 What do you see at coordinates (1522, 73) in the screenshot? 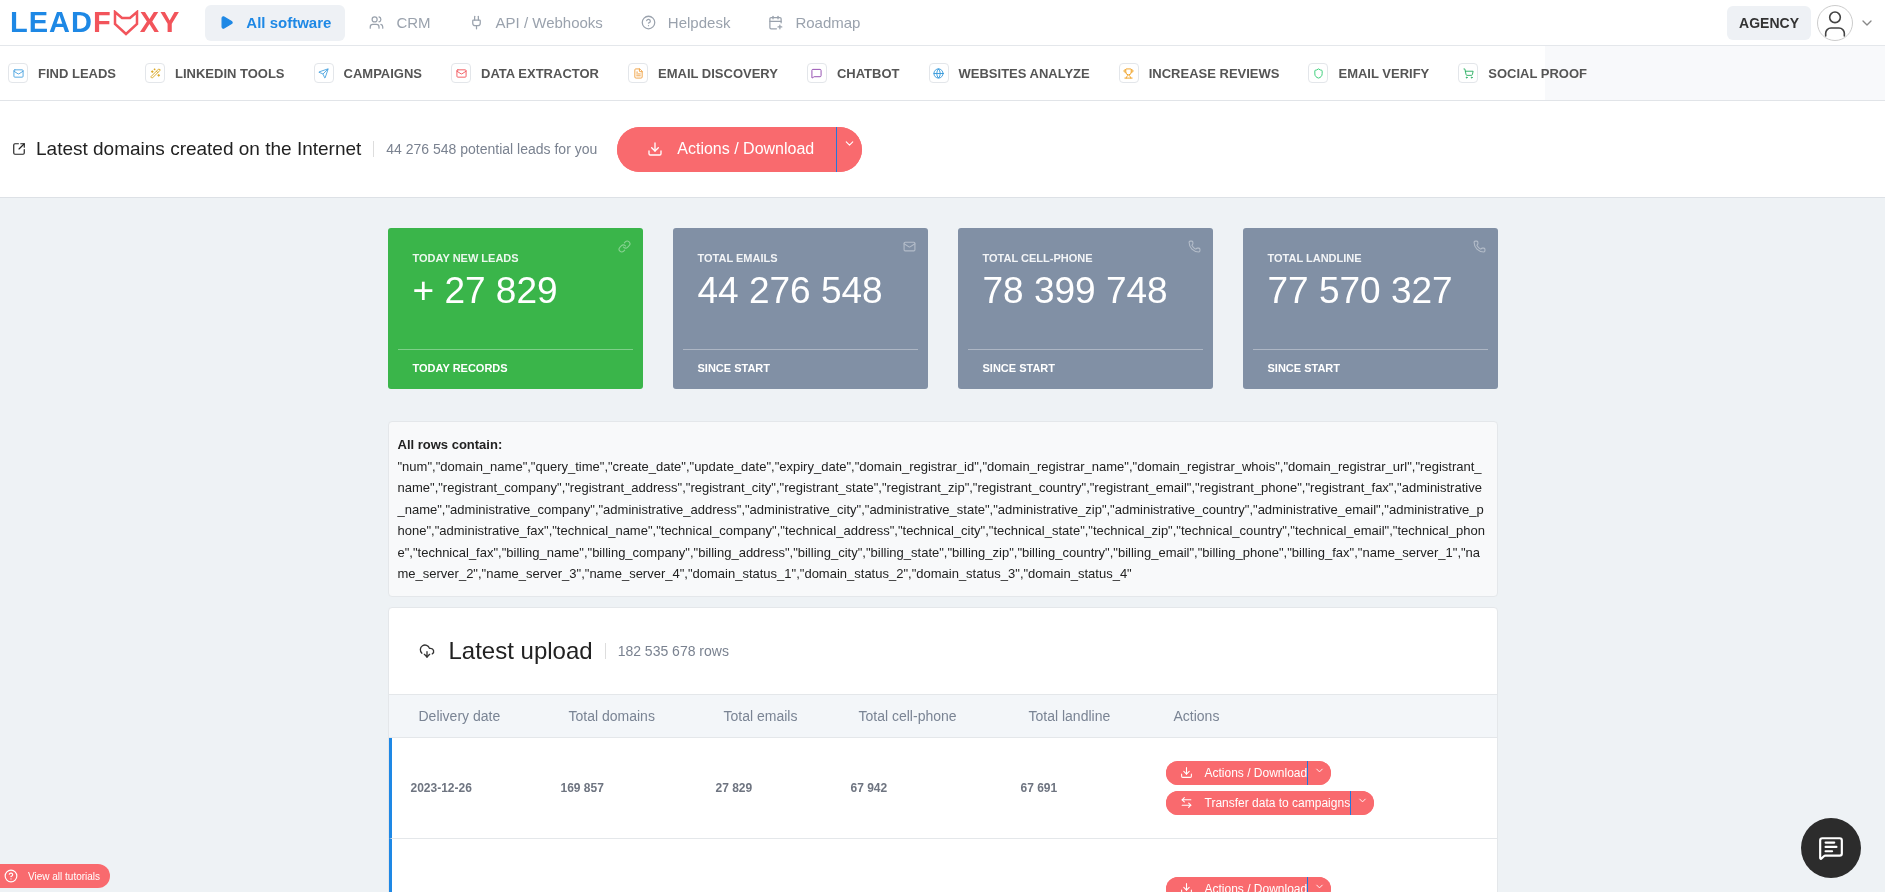
I see `tool-link: SOCIAL PROOF` at bounding box center [1522, 73].